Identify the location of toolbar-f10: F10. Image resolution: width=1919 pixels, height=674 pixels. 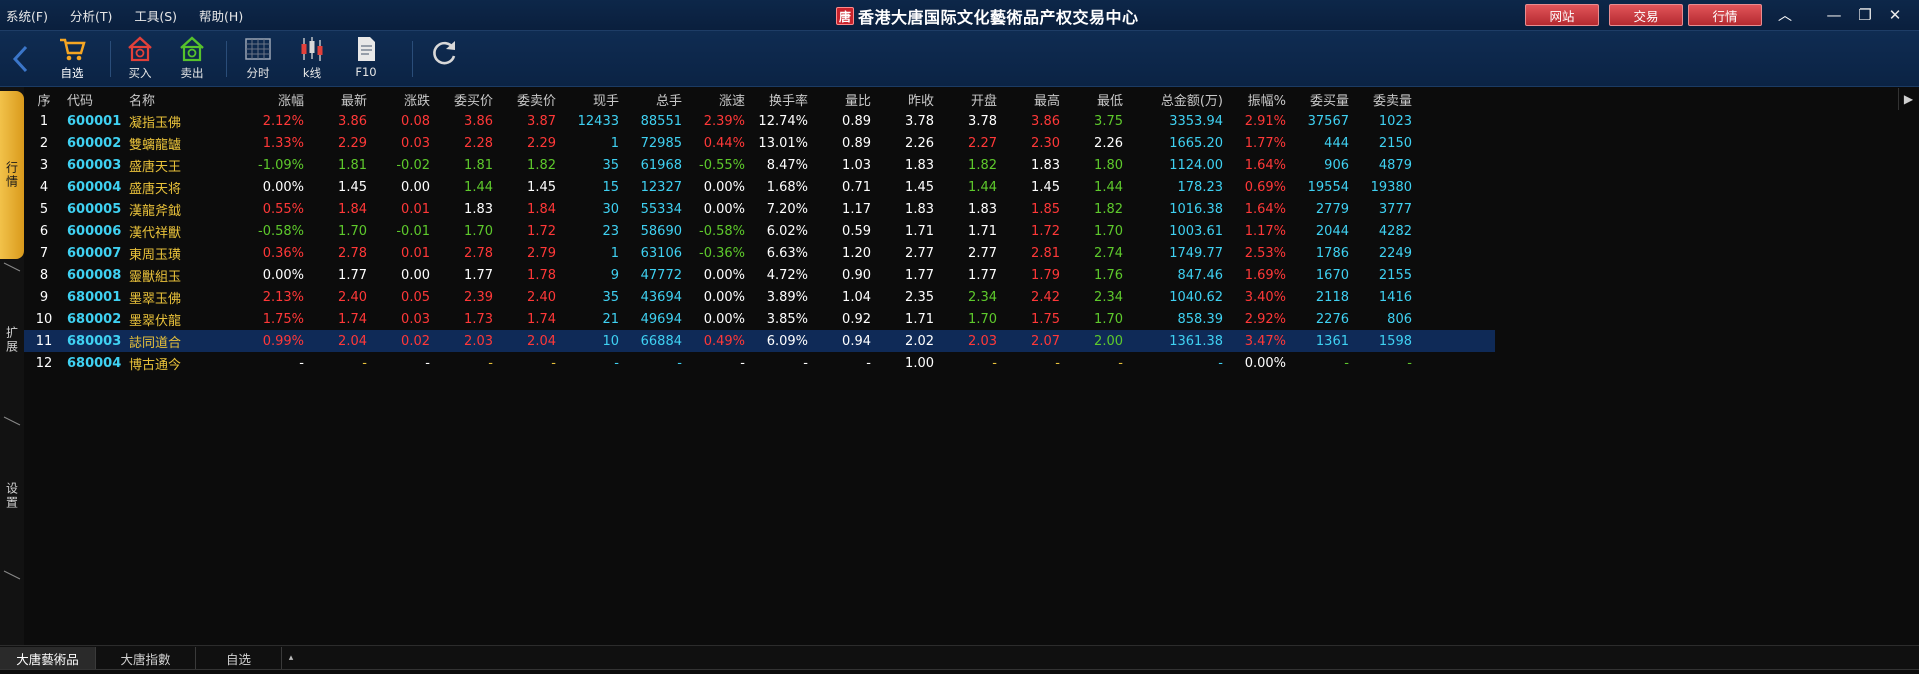
(366, 58).